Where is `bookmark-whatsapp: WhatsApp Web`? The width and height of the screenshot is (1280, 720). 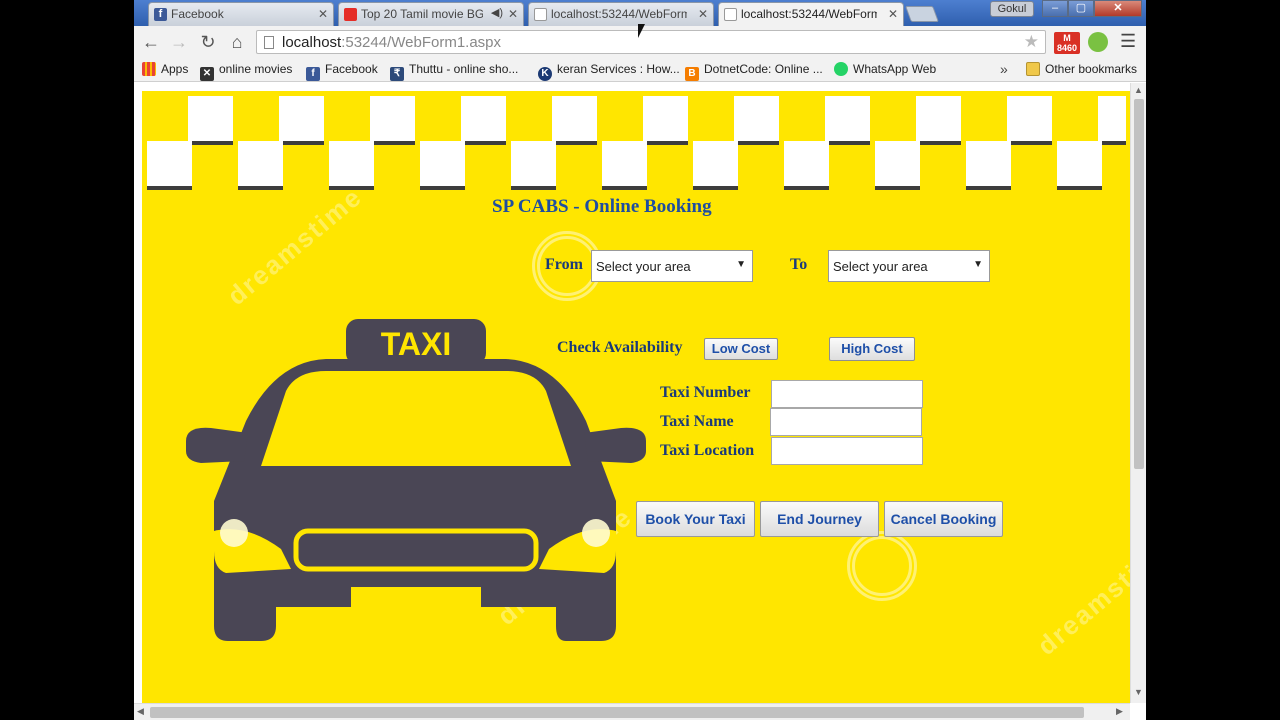 bookmark-whatsapp: WhatsApp Web is located at coordinates (885, 69).